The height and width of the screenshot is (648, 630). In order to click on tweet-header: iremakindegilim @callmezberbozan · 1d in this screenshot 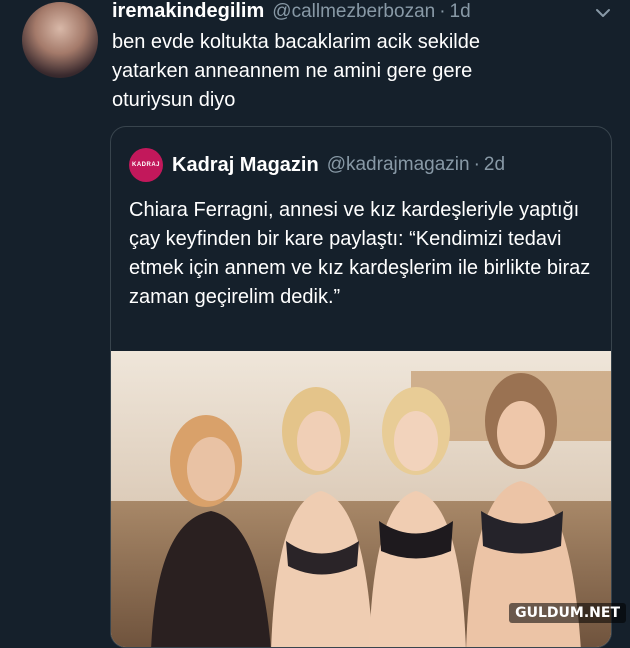, I will do `click(363, 13)`.